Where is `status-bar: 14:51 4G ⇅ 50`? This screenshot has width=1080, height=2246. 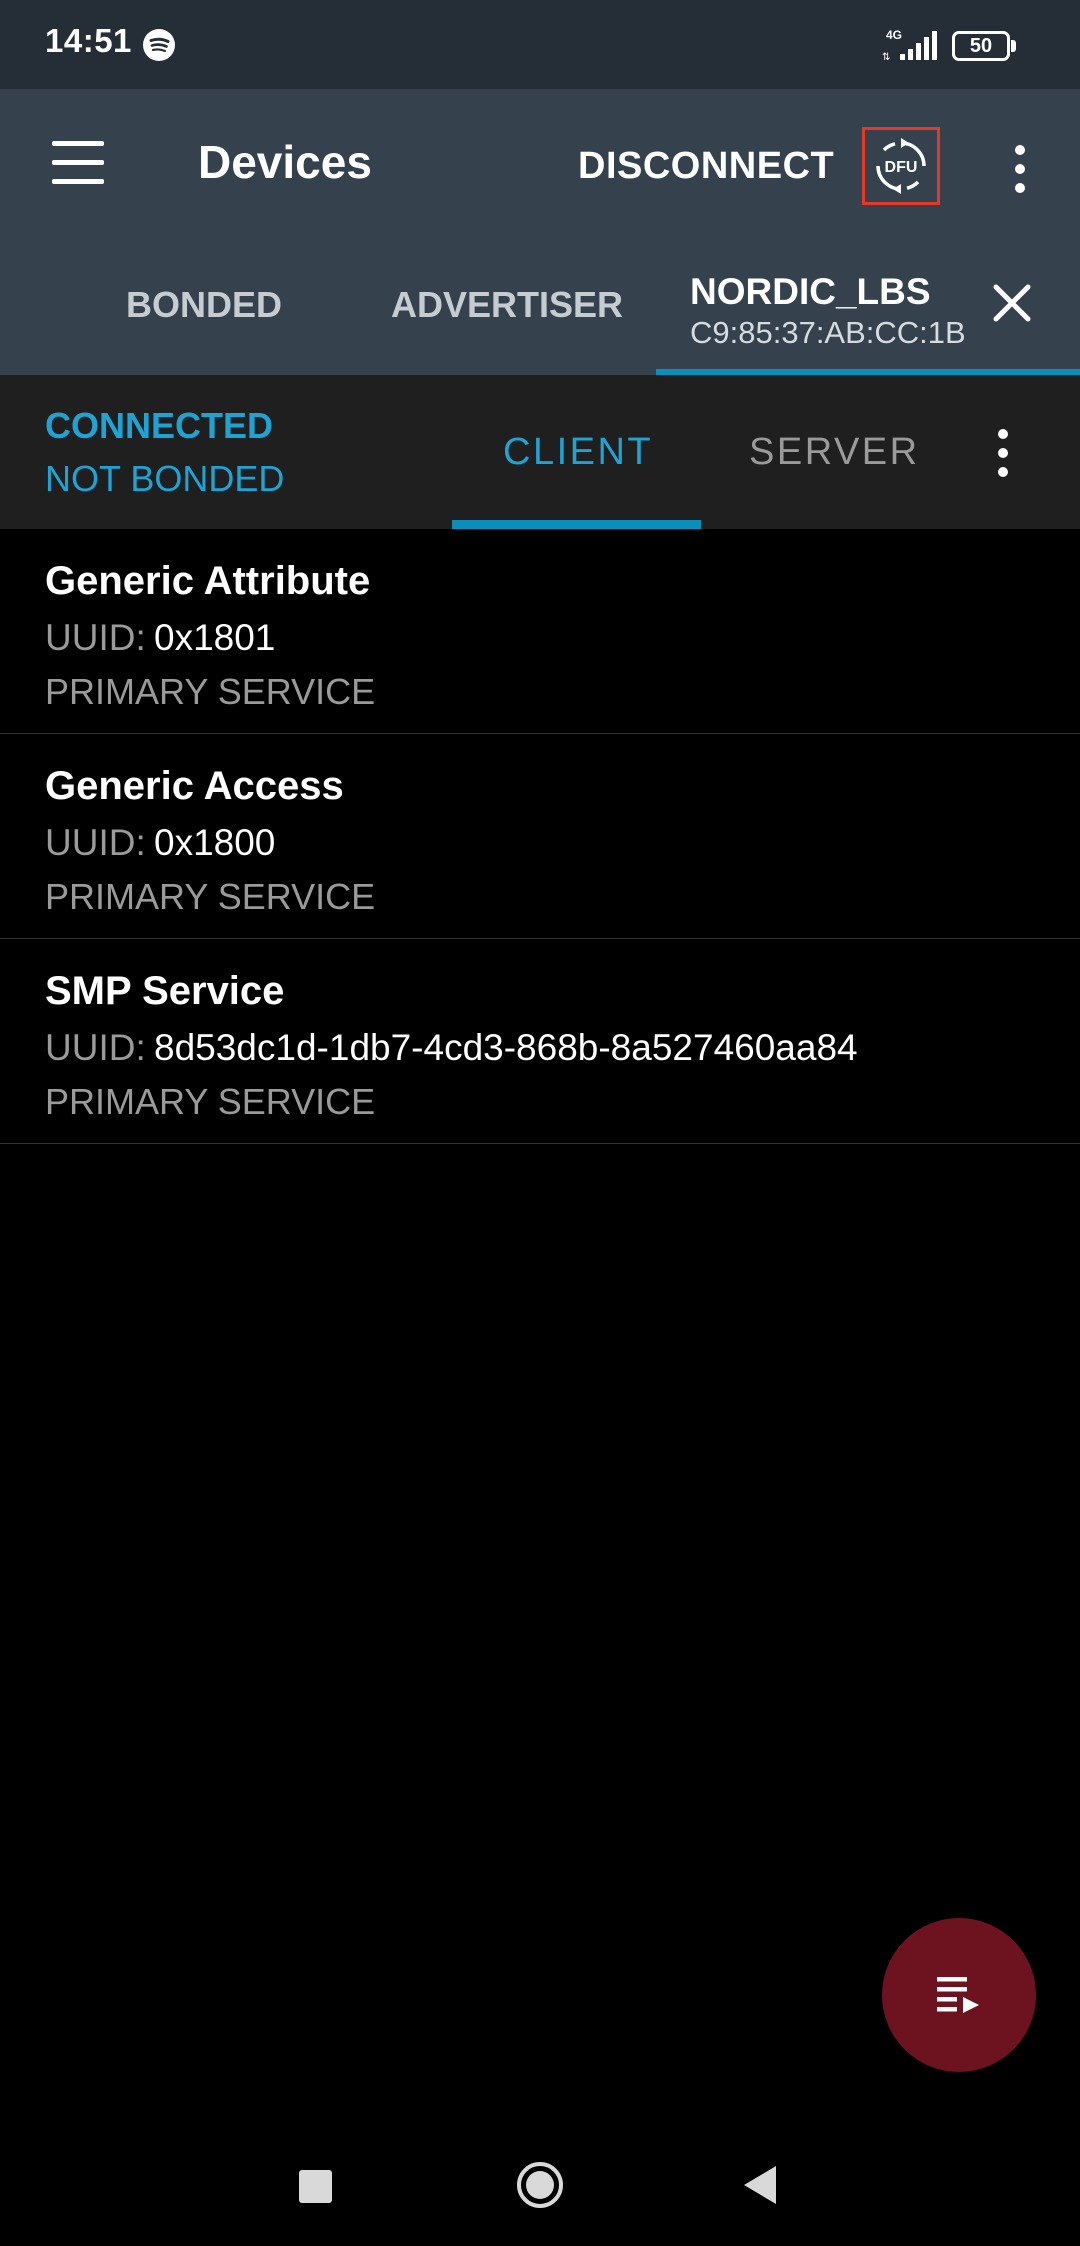
status-bar: 14:51 4G ⇅ 50 is located at coordinates (540, 44).